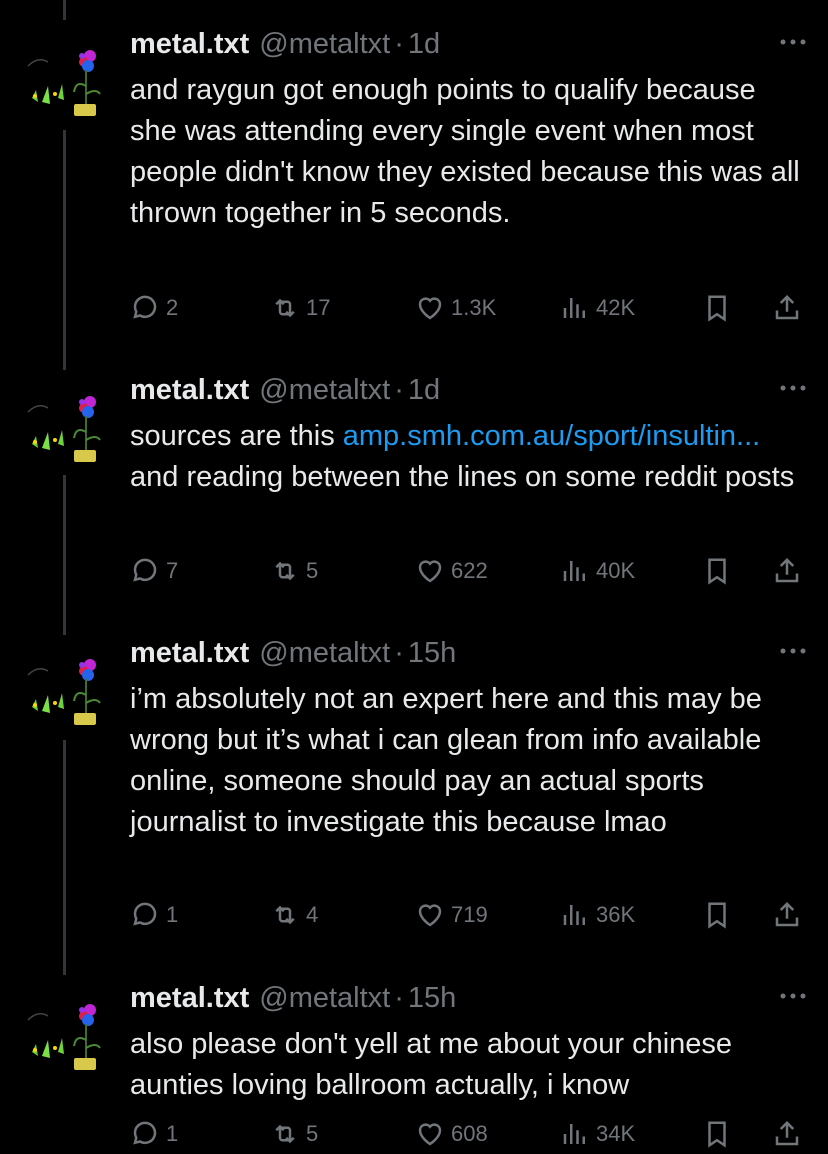 The width and height of the screenshot is (828, 1154). I want to click on tweet-header: metal.txt @metaltxt · 15h, so click(293, 657).